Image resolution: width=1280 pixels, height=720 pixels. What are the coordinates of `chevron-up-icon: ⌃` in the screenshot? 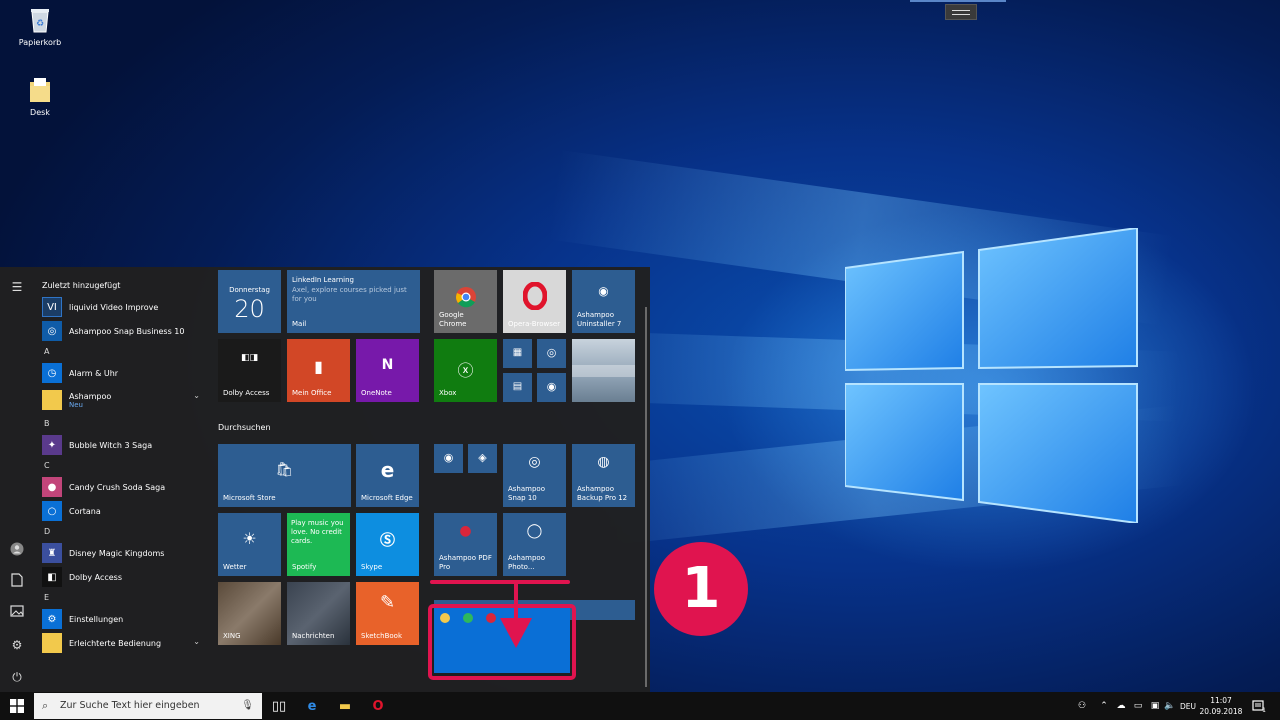 It's located at (1104, 706).